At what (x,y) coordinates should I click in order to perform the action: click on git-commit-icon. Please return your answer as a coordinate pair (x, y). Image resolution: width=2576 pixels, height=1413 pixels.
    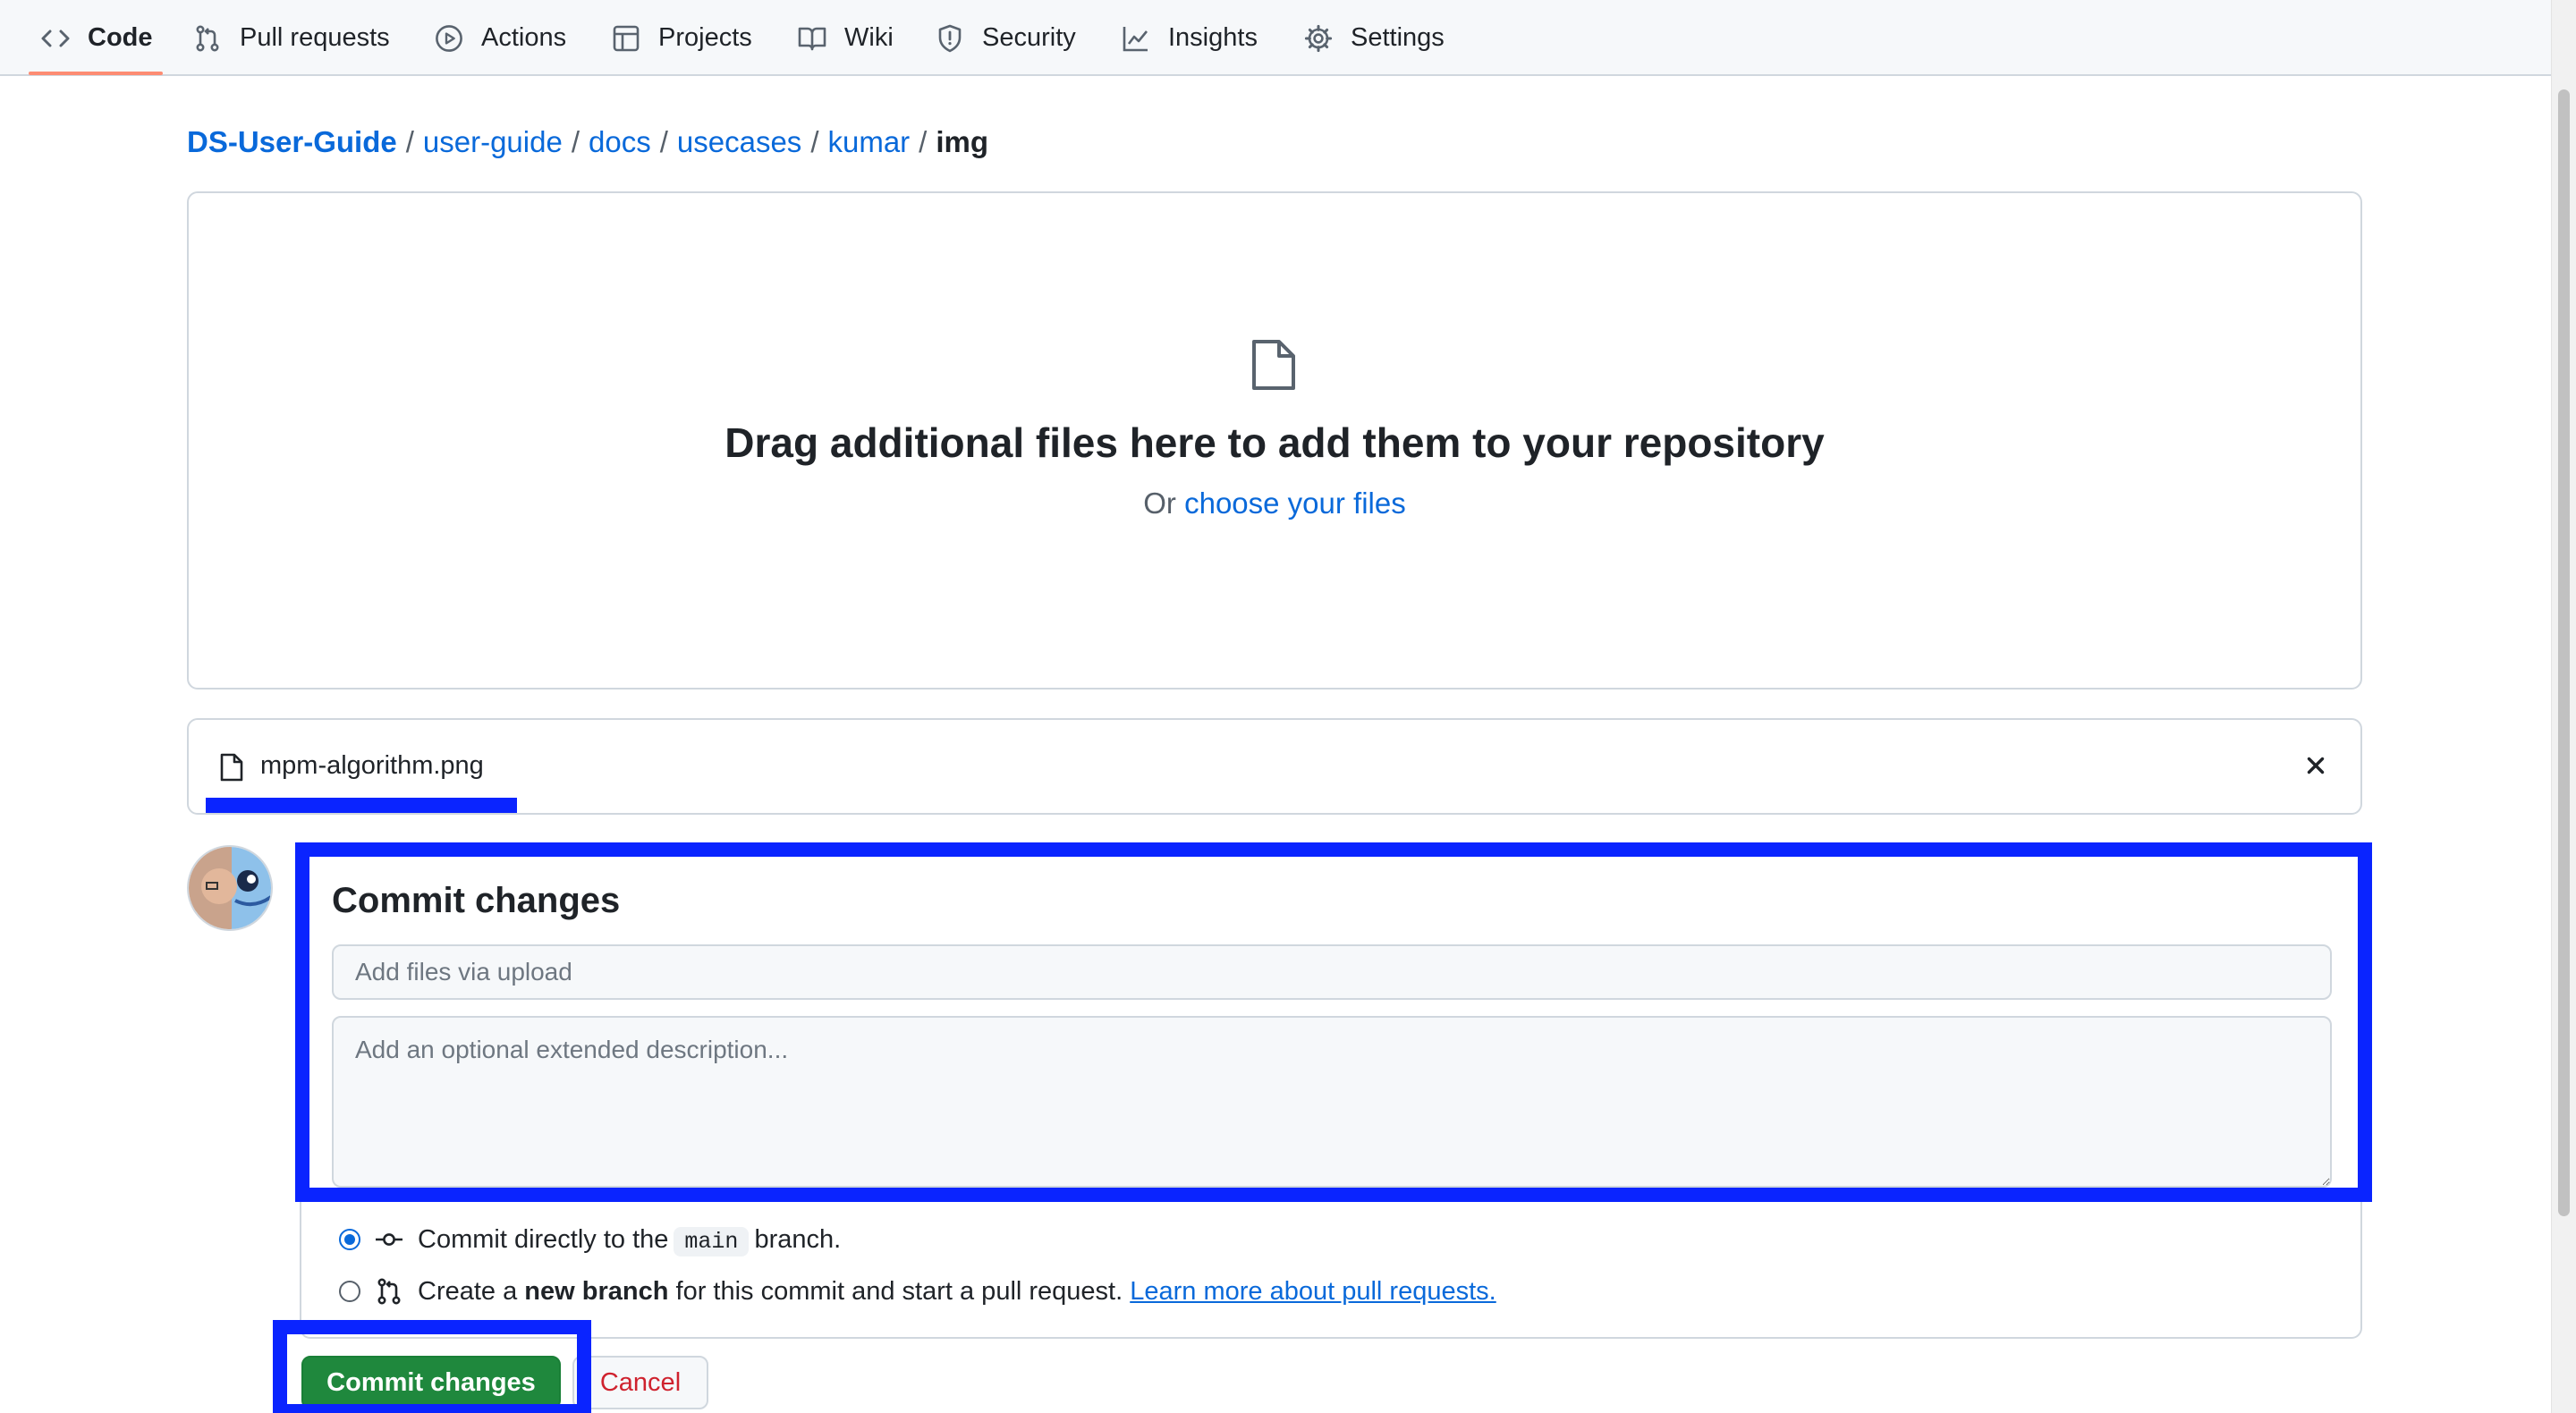
    Looking at the image, I should click on (389, 1239).